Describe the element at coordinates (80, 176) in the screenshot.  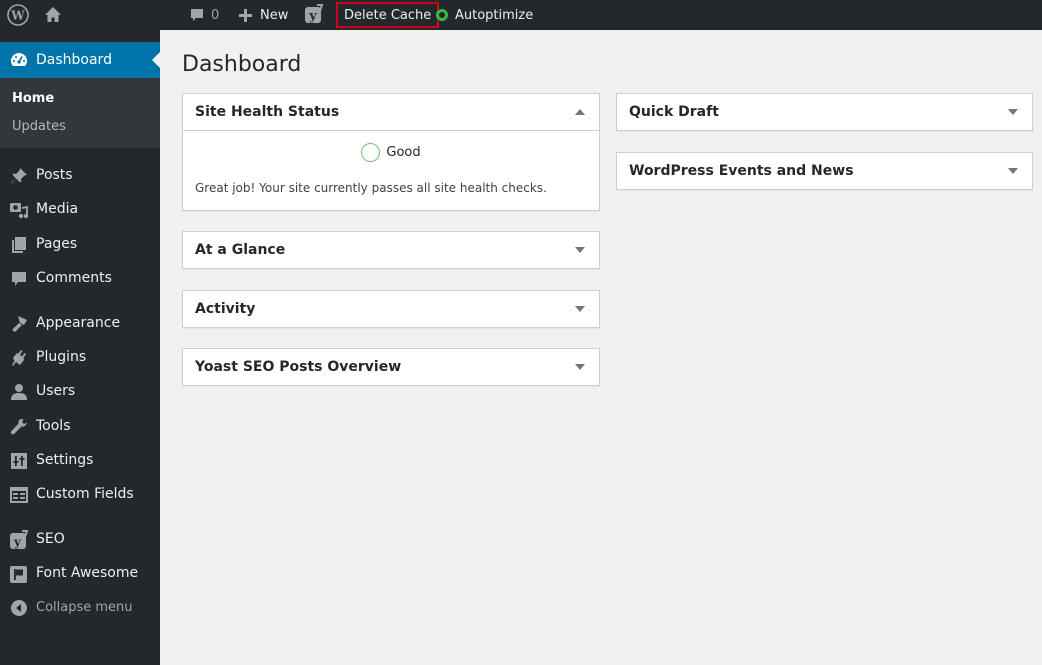
I see `sidebar-item-posts: Posts` at that location.